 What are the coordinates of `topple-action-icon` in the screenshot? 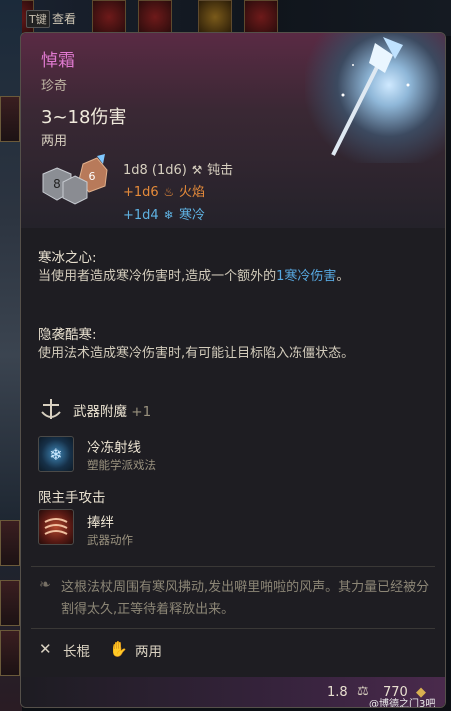 It's located at (56, 527).